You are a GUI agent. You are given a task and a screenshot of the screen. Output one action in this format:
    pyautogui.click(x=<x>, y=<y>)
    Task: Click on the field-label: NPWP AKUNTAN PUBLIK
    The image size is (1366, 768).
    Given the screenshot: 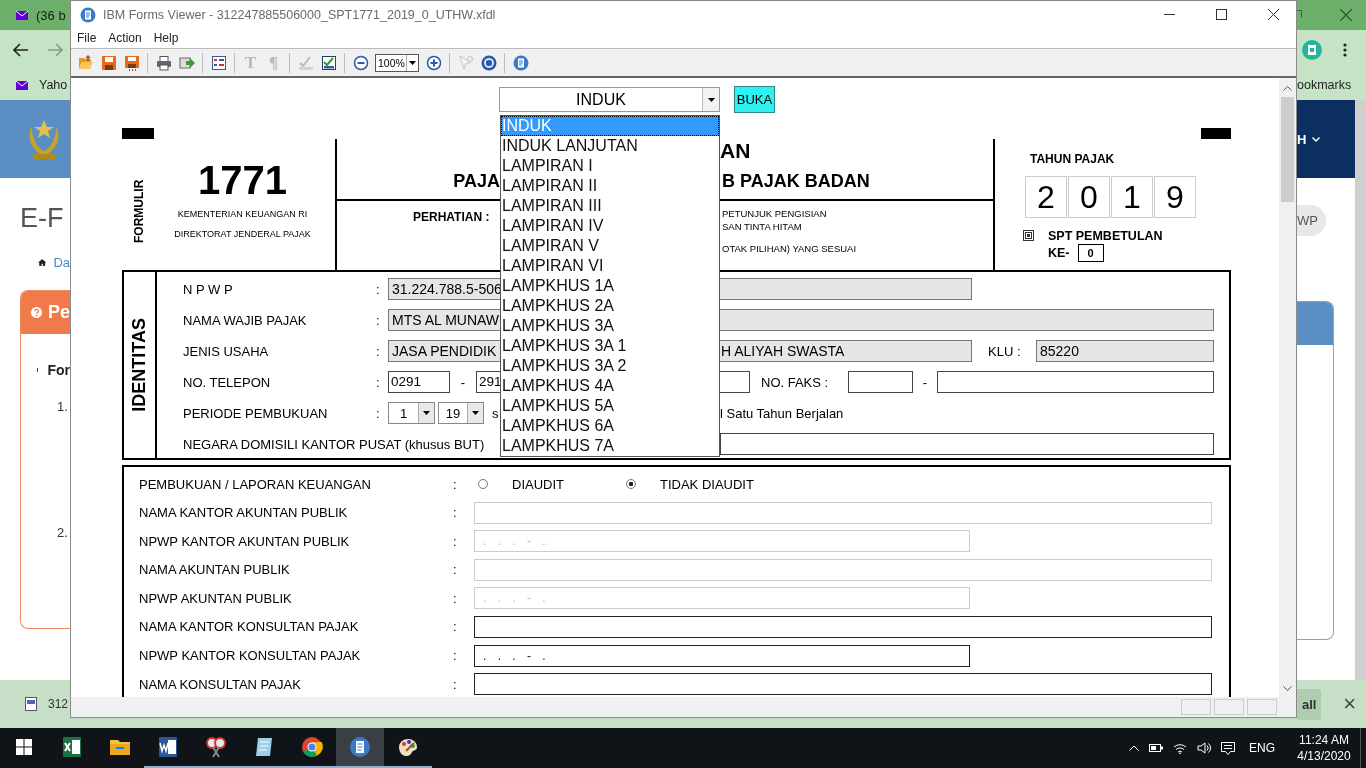 What is the action you would take?
    pyautogui.click(x=215, y=598)
    